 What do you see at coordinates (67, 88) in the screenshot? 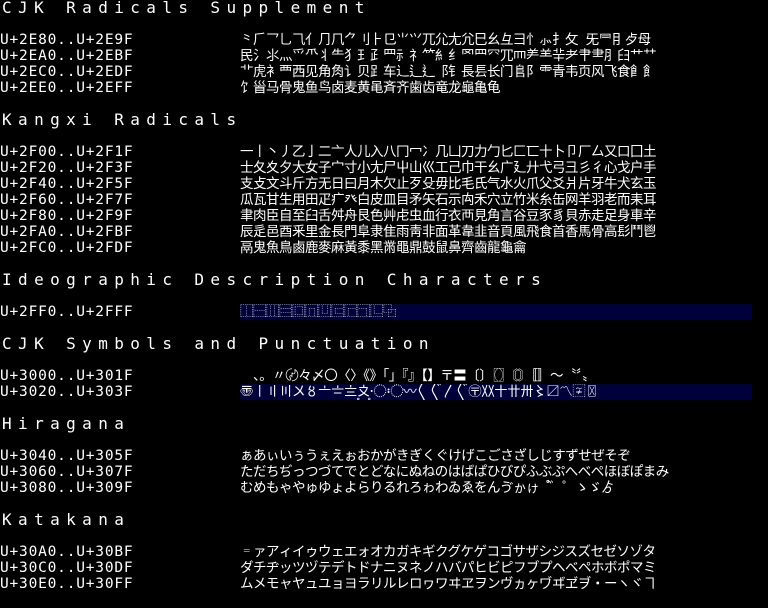
I see `code-range: U+2EE0..U+2EFF` at bounding box center [67, 88].